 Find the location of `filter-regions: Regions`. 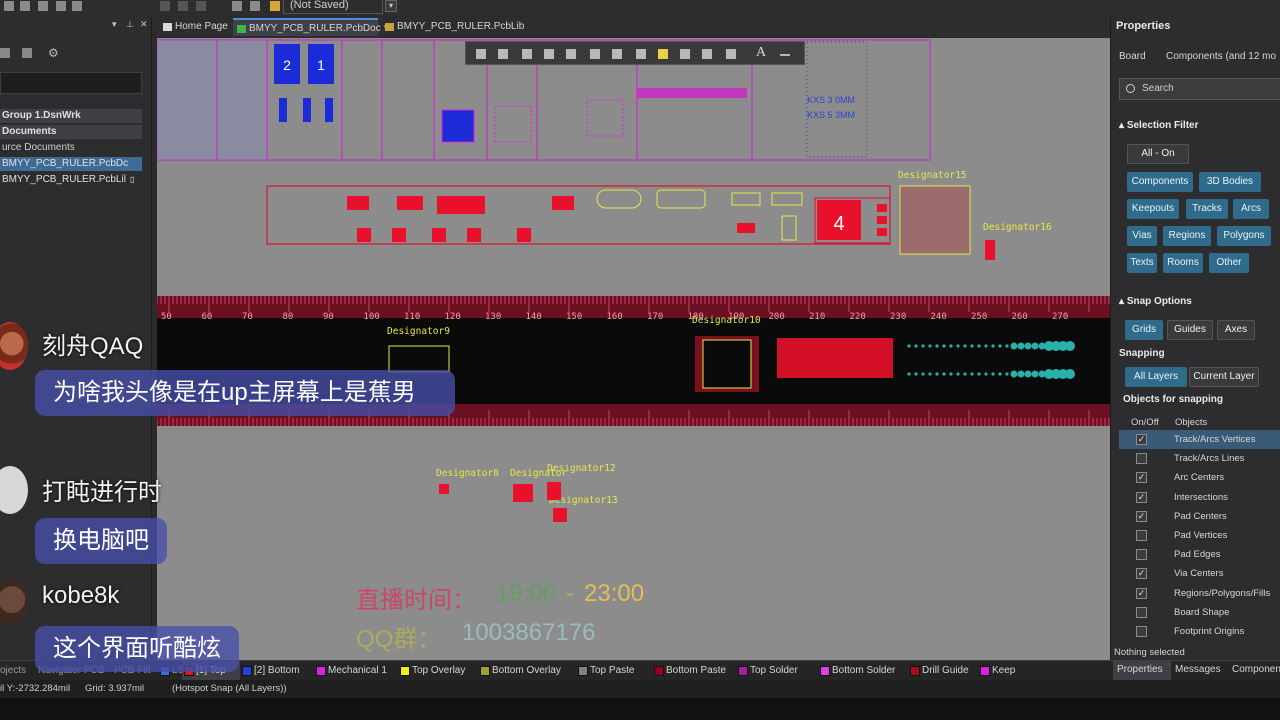

filter-regions: Regions is located at coordinates (1187, 236).